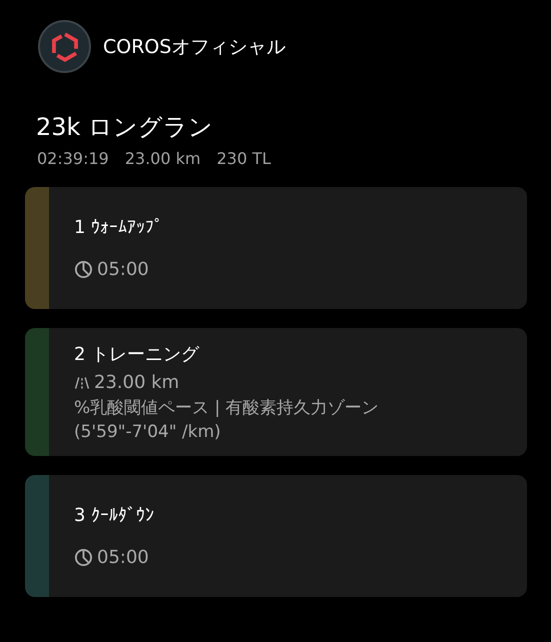 The height and width of the screenshot is (642, 551). I want to click on workout-stat: 23.00 km, so click(162, 158).